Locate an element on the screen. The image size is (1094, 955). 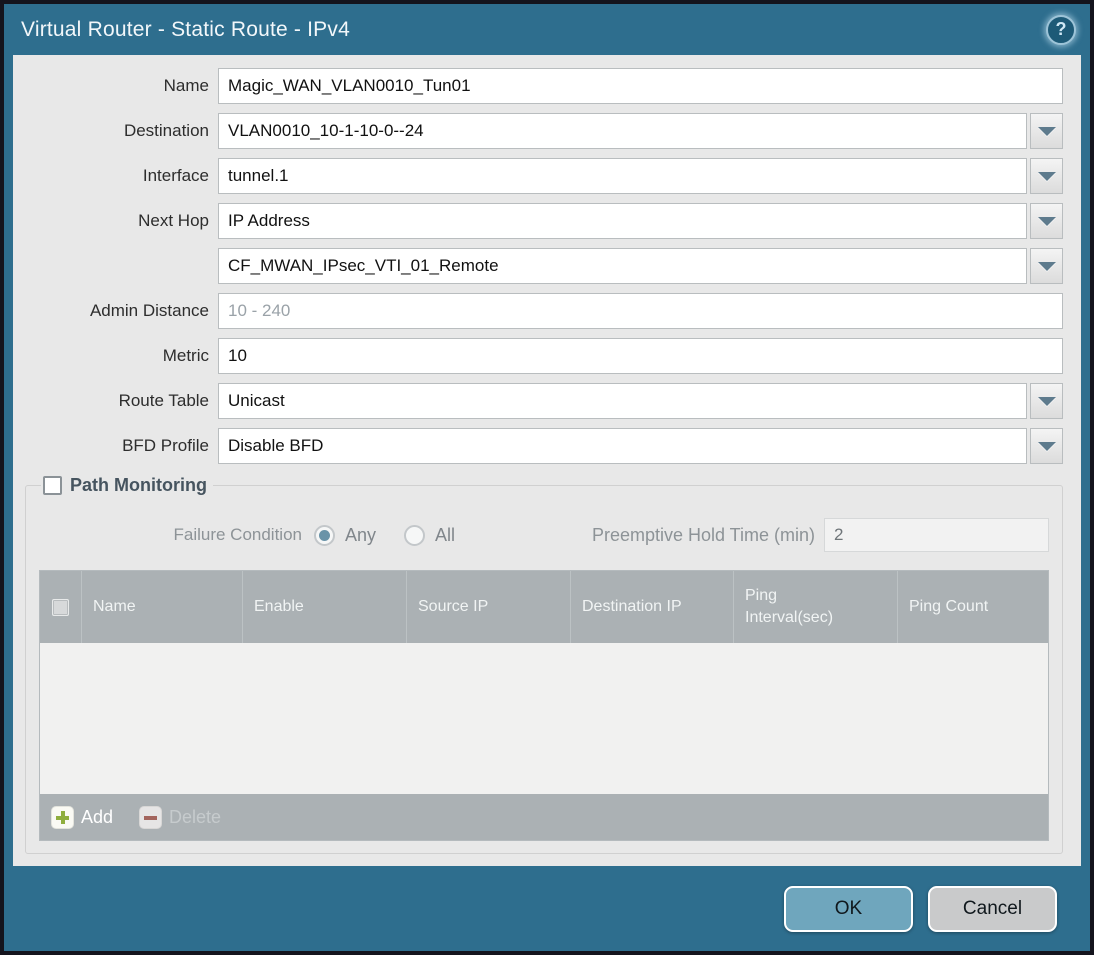
route-table-label: Route Table is located at coordinates (163, 400).